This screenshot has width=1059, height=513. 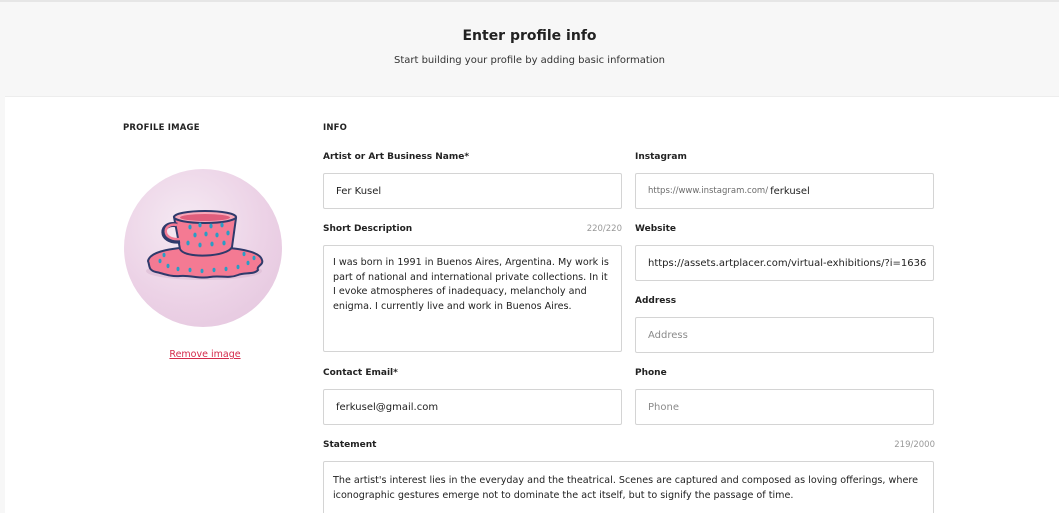 I want to click on profile-image-heading: PROFILE IMAGE, so click(x=161, y=128).